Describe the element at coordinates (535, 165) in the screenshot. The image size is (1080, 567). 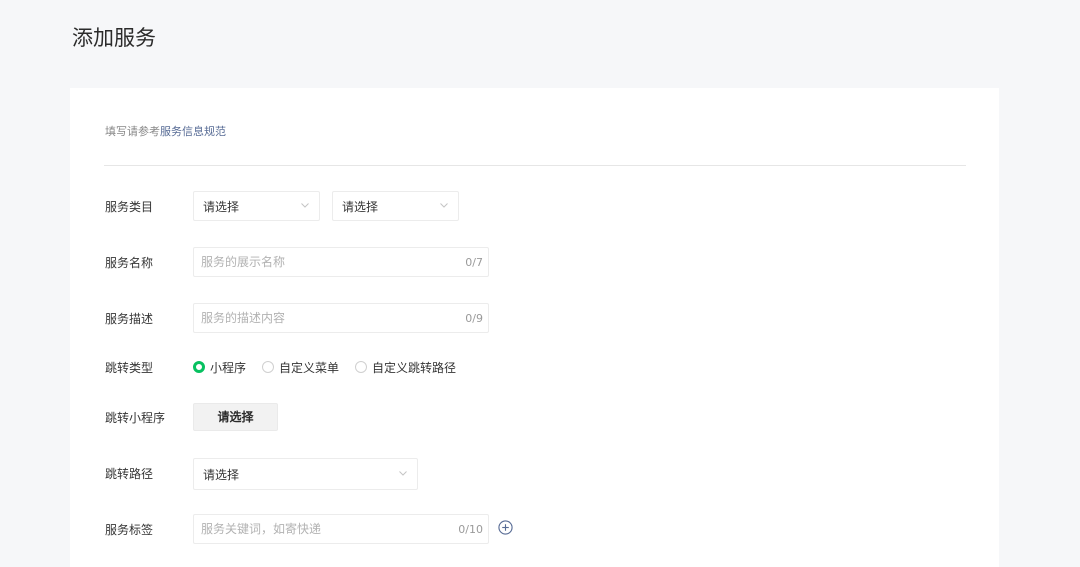
I see `divider` at that location.